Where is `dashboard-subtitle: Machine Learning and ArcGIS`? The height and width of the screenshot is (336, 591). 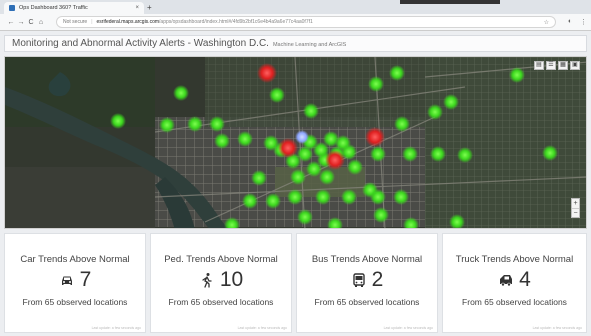
dashboard-subtitle: Machine Learning and ArcGIS is located at coordinates (309, 45).